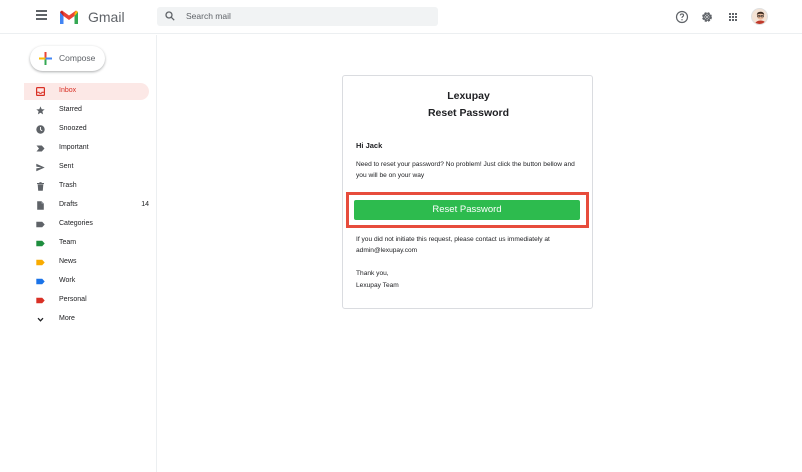 The width and height of the screenshot is (802, 472). Describe the element at coordinates (77, 58) in the screenshot. I see `compose-label: Compose` at that location.